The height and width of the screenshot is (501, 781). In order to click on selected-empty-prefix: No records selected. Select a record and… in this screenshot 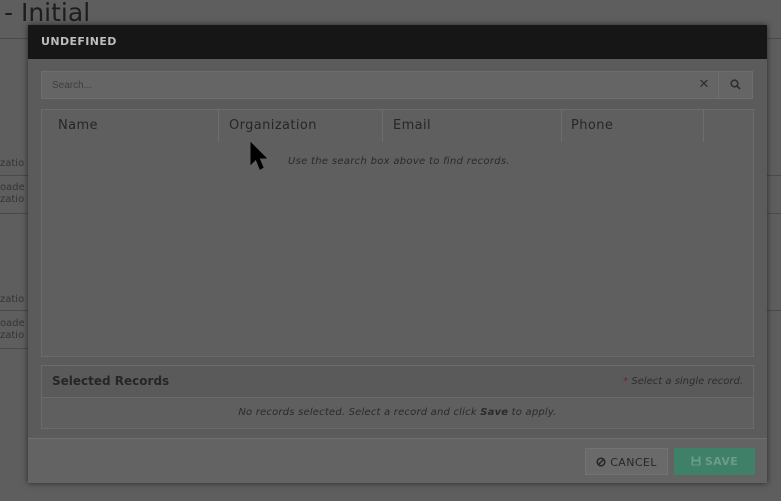, I will do `click(357, 412)`.